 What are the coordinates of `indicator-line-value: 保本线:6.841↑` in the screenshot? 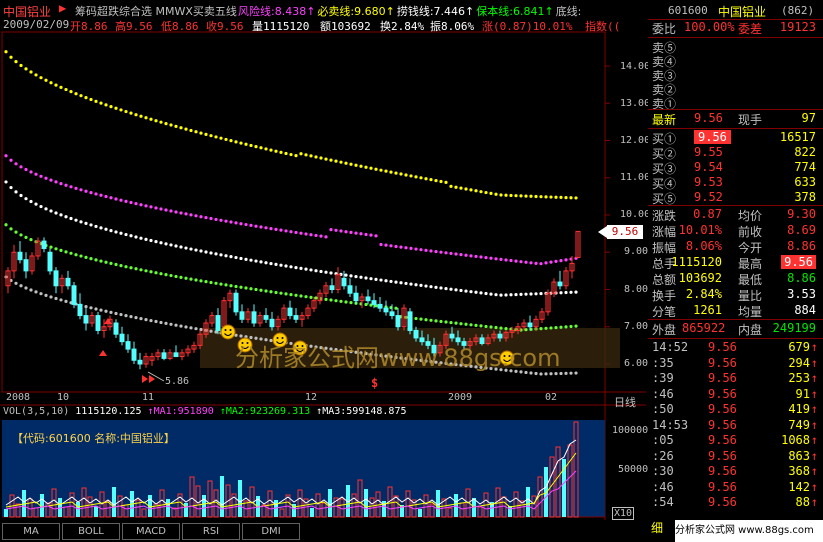 It's located at (515, 11).